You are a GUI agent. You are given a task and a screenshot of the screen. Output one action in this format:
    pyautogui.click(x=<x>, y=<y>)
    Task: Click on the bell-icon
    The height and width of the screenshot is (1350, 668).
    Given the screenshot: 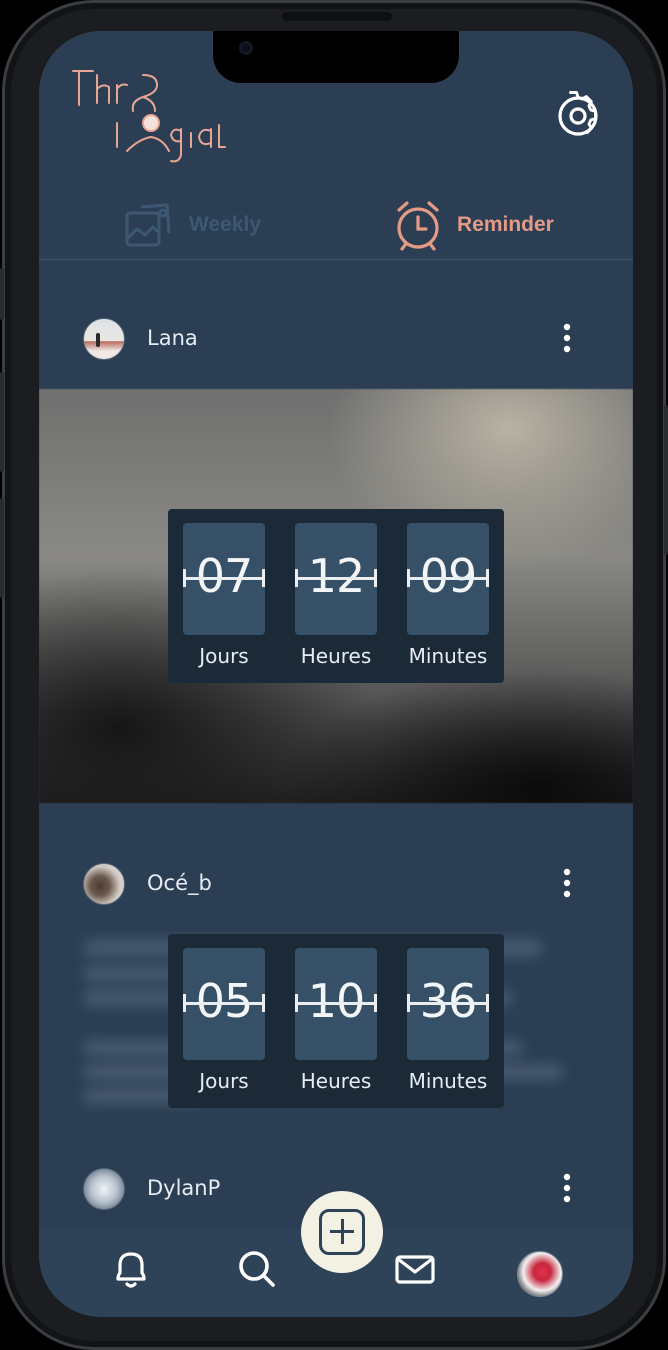 What is the action you would take?
    pyautogui.click(x=131, y=1269)
    